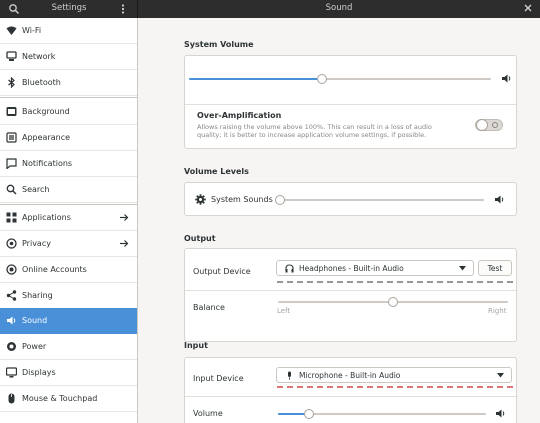  Describe the element at coordinates (289, 268) in the screenshot. I see `headphones-icon` at that location.